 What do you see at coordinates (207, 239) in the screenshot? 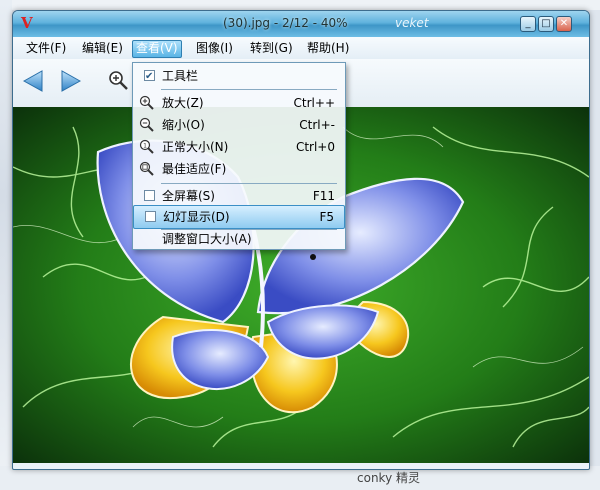
I see `menu-item-label: 调整窗口大小(A)` at bounding box center [207, 239].